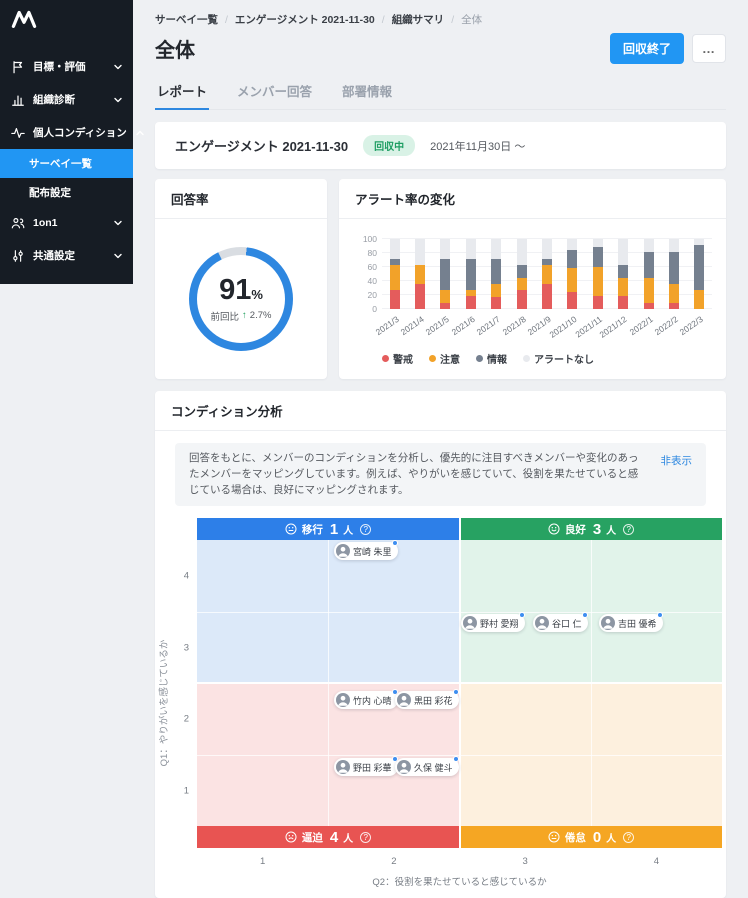 The image size is (748, 898). What do you see at coordinates (182, 92) in the screenshot?
I see `tab-report: レポート` at bounding box center [182, 92].